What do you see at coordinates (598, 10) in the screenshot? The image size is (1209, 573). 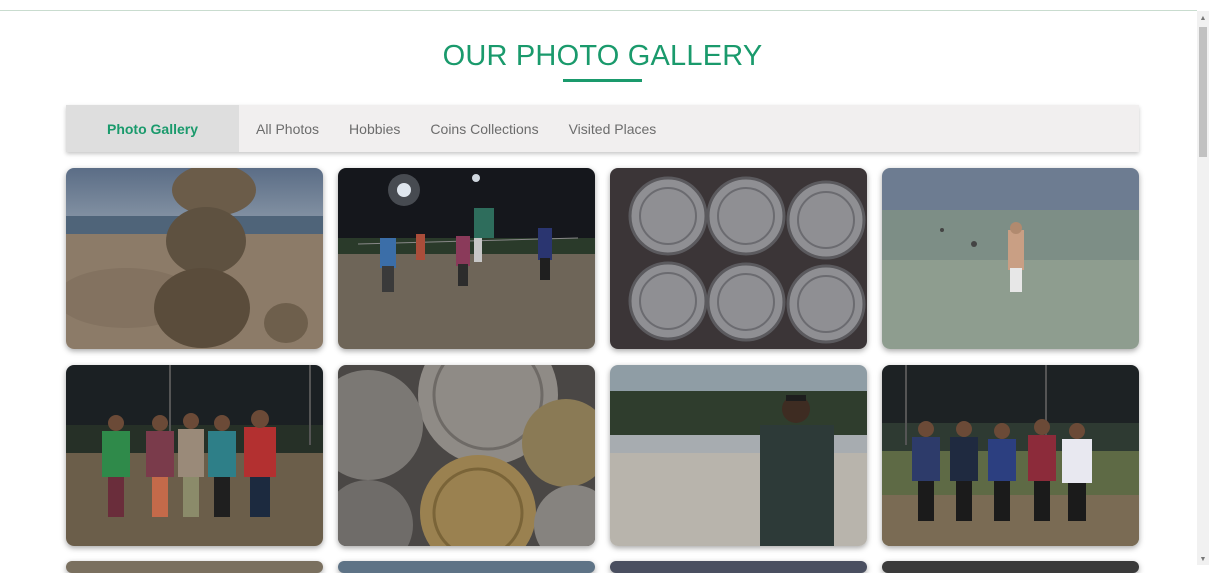 I see `top-divider` at bounding box center [598, 10].